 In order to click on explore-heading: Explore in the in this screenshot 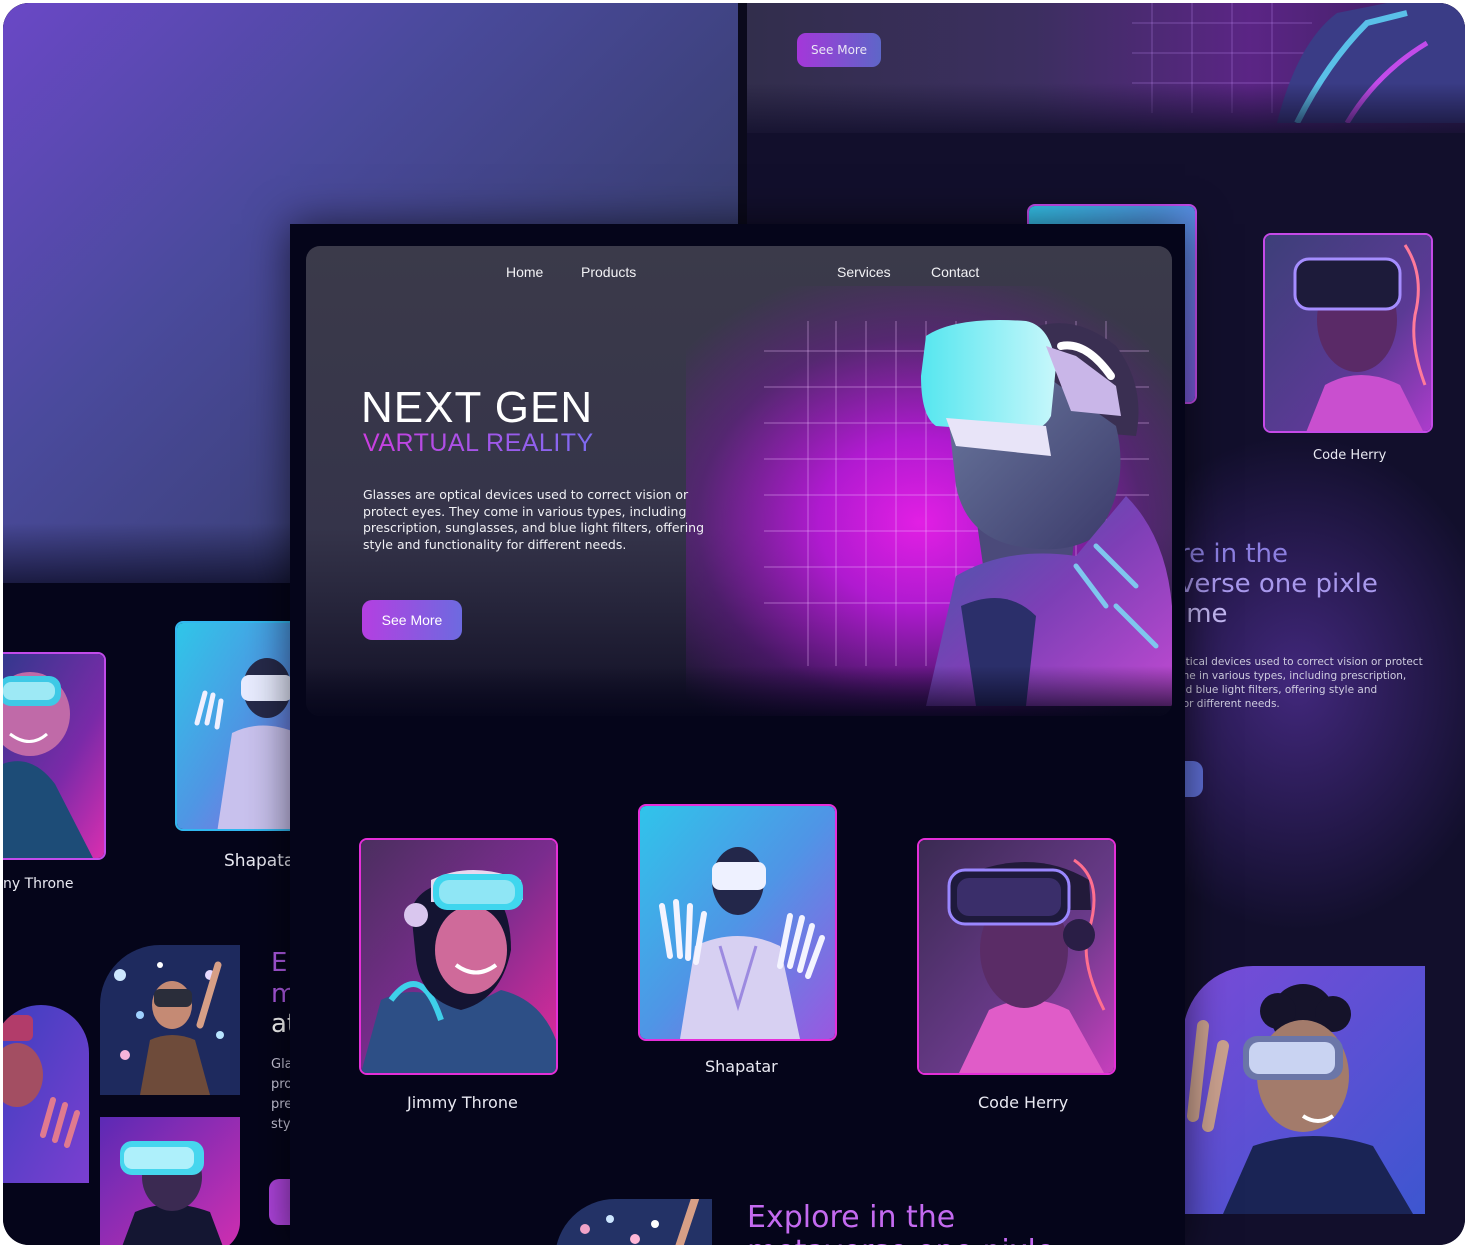, I will do `click(851, 1217)`.